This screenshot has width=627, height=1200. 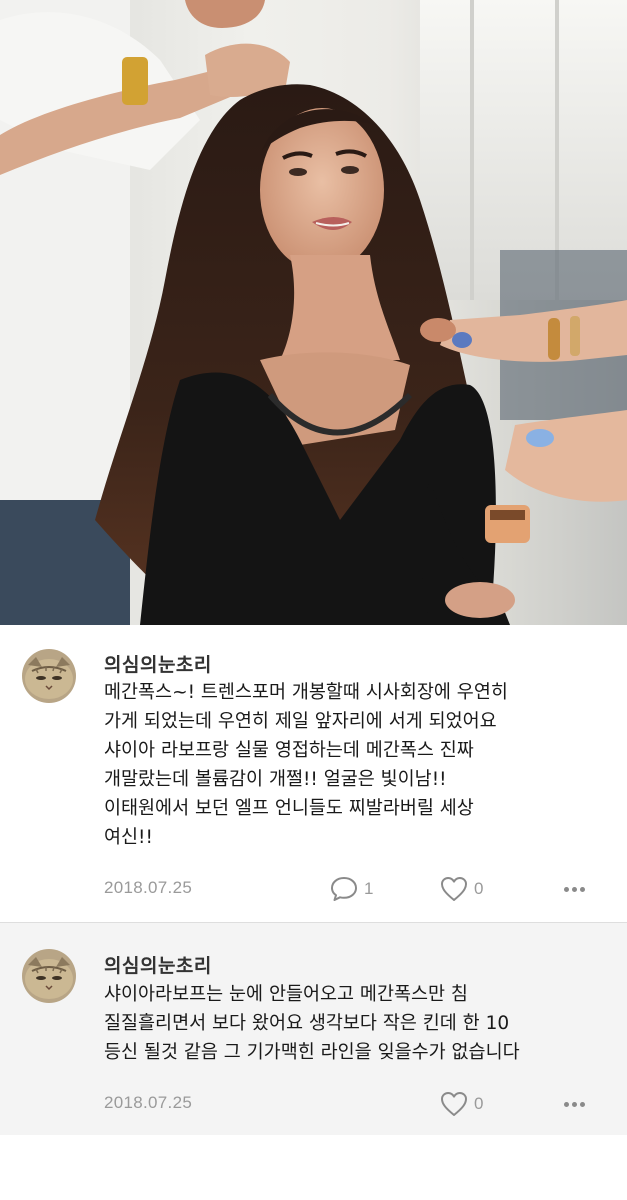 I want to click on comment-meta: 2018.07.25 0, so click(x=313, y=1104).